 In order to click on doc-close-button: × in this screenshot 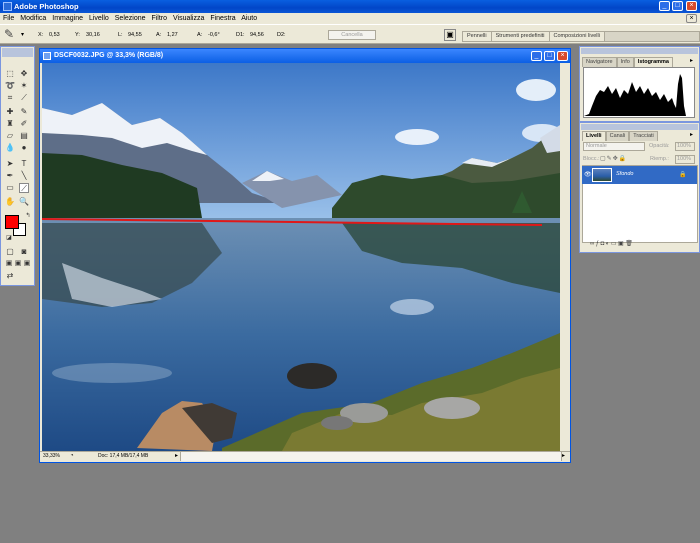, I will do `click(691, 18)`.